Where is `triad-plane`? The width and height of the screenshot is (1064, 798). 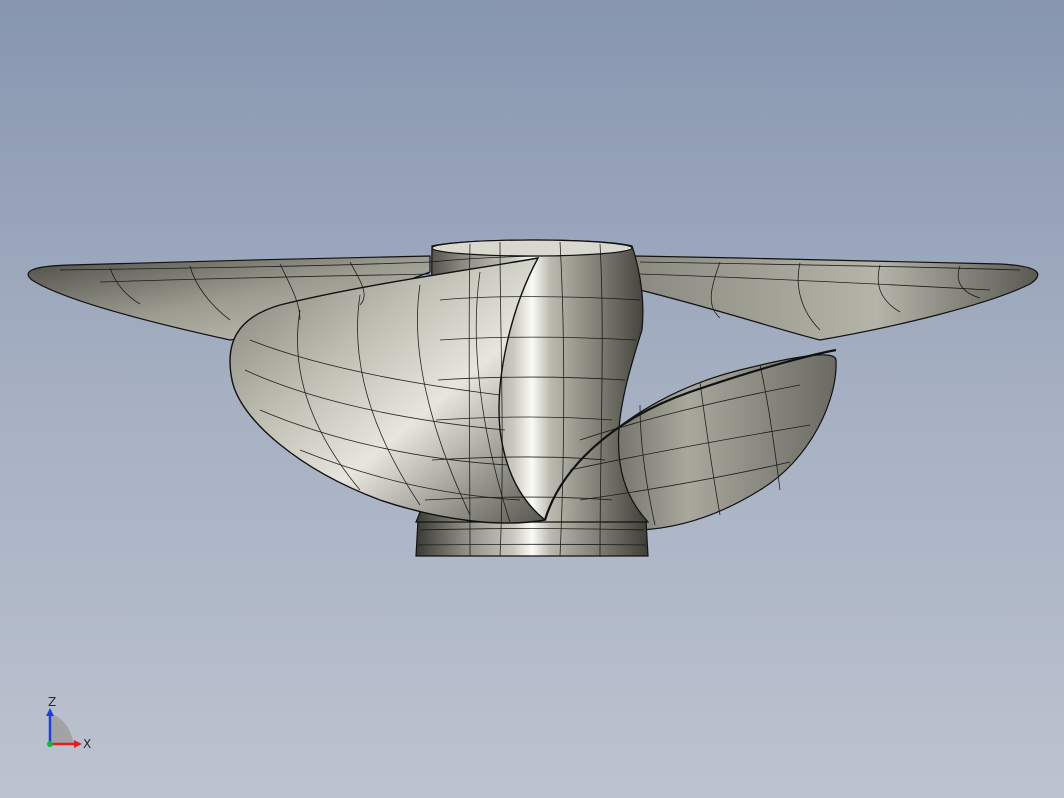 triad-plane is located at coordinates (62, 729).